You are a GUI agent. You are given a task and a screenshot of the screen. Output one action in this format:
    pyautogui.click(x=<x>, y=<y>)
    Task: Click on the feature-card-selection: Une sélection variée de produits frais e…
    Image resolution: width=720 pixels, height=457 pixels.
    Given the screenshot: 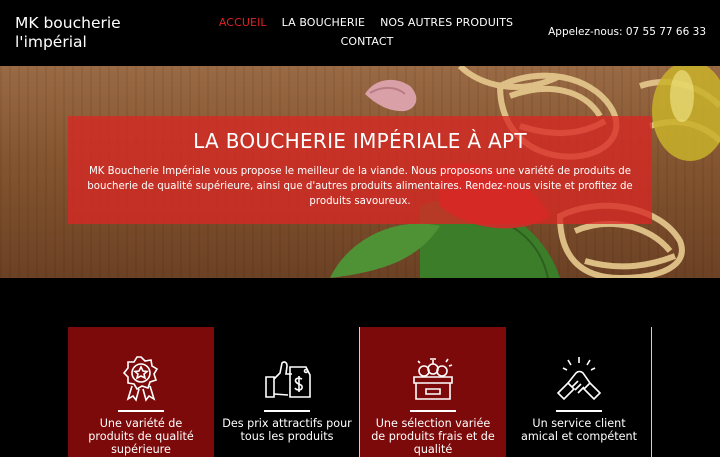 What is the action you would take?
    pyautogui.click(x=433, y=392)
    